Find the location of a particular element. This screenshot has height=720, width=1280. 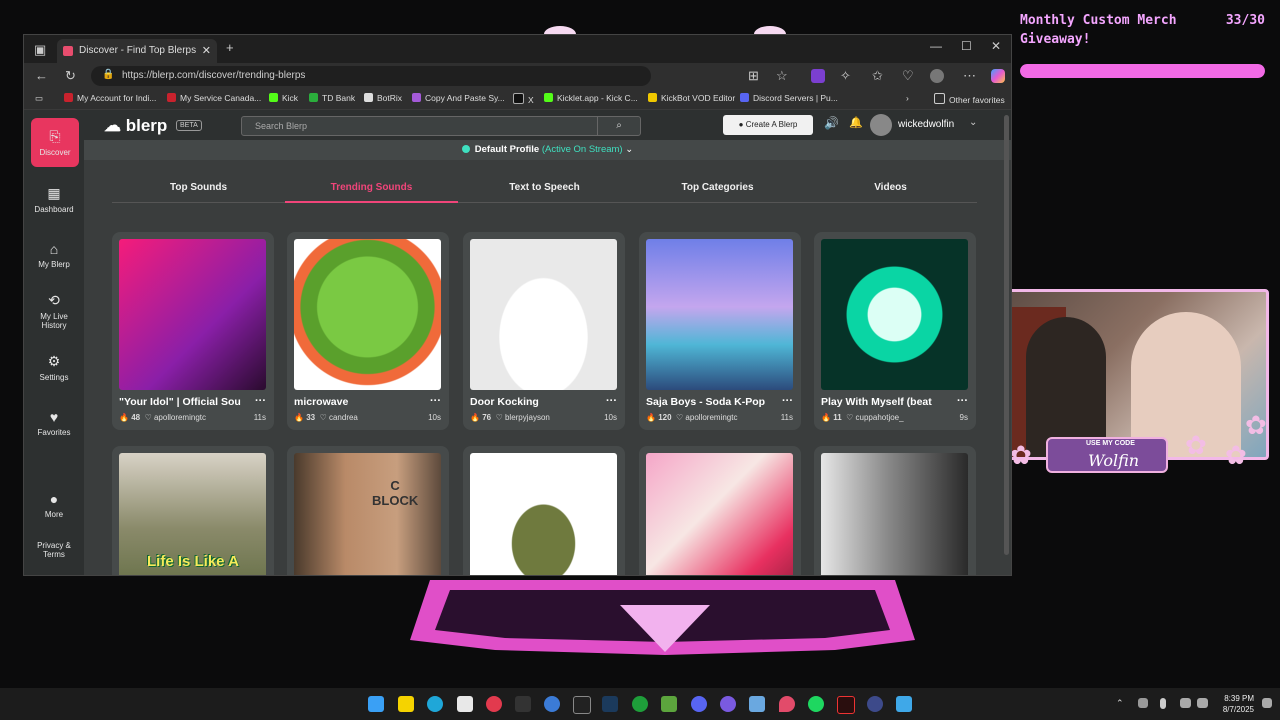

bookmark-item: BotRix is located at coordinates (383, 98).